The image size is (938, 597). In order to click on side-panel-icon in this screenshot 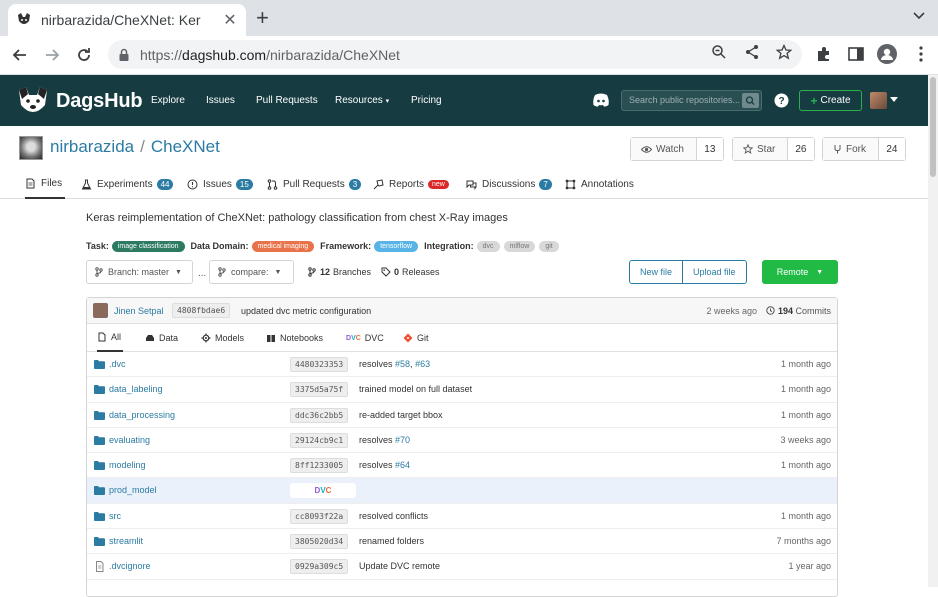, I will do `click(856, 54)`.